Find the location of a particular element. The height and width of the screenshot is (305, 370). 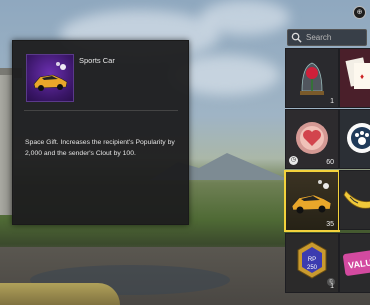

item-count: 60 is located at coordinates (330, 162).